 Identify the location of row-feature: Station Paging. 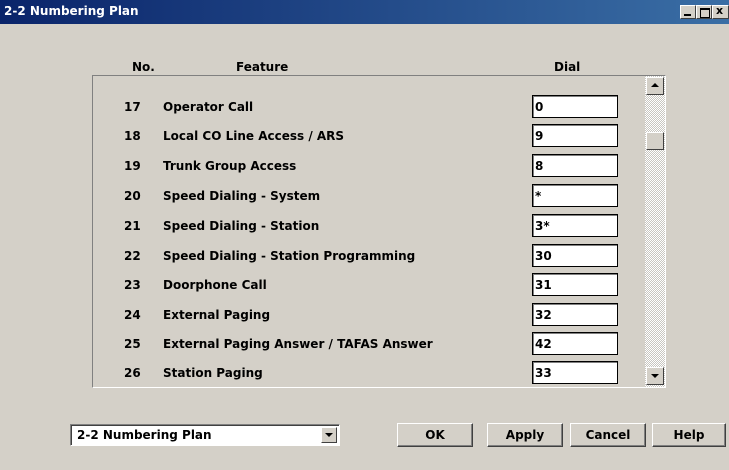
(213, 373).